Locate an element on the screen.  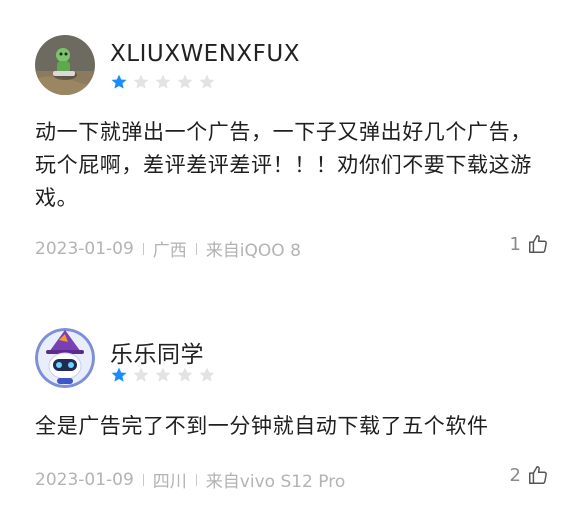
username: XLIUXWENXFUX is located at coordinates (205, 54).